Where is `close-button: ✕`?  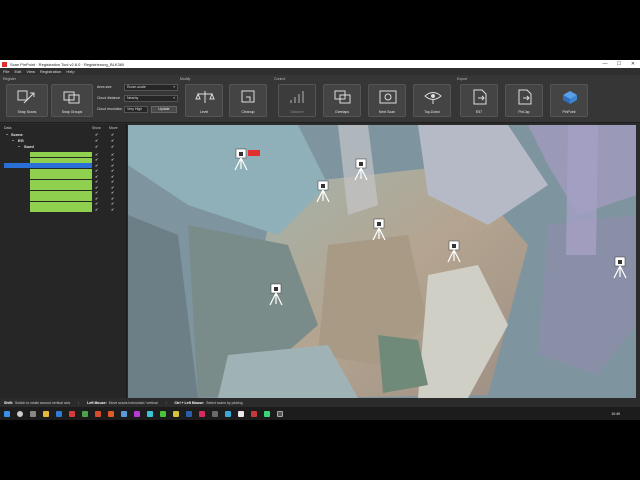
close-button: ✕ is located at coordinates (633, 64).